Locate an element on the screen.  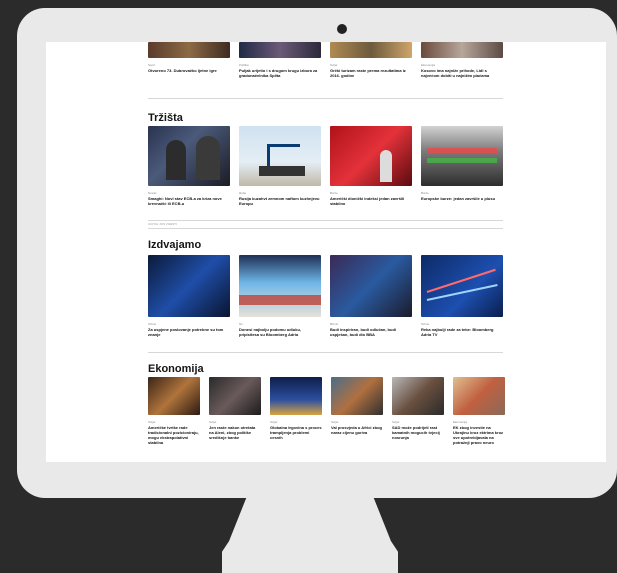
article-headline: Otvoreno 73. Dubrovačko ljetne igre is located at coordinates (189, 70).